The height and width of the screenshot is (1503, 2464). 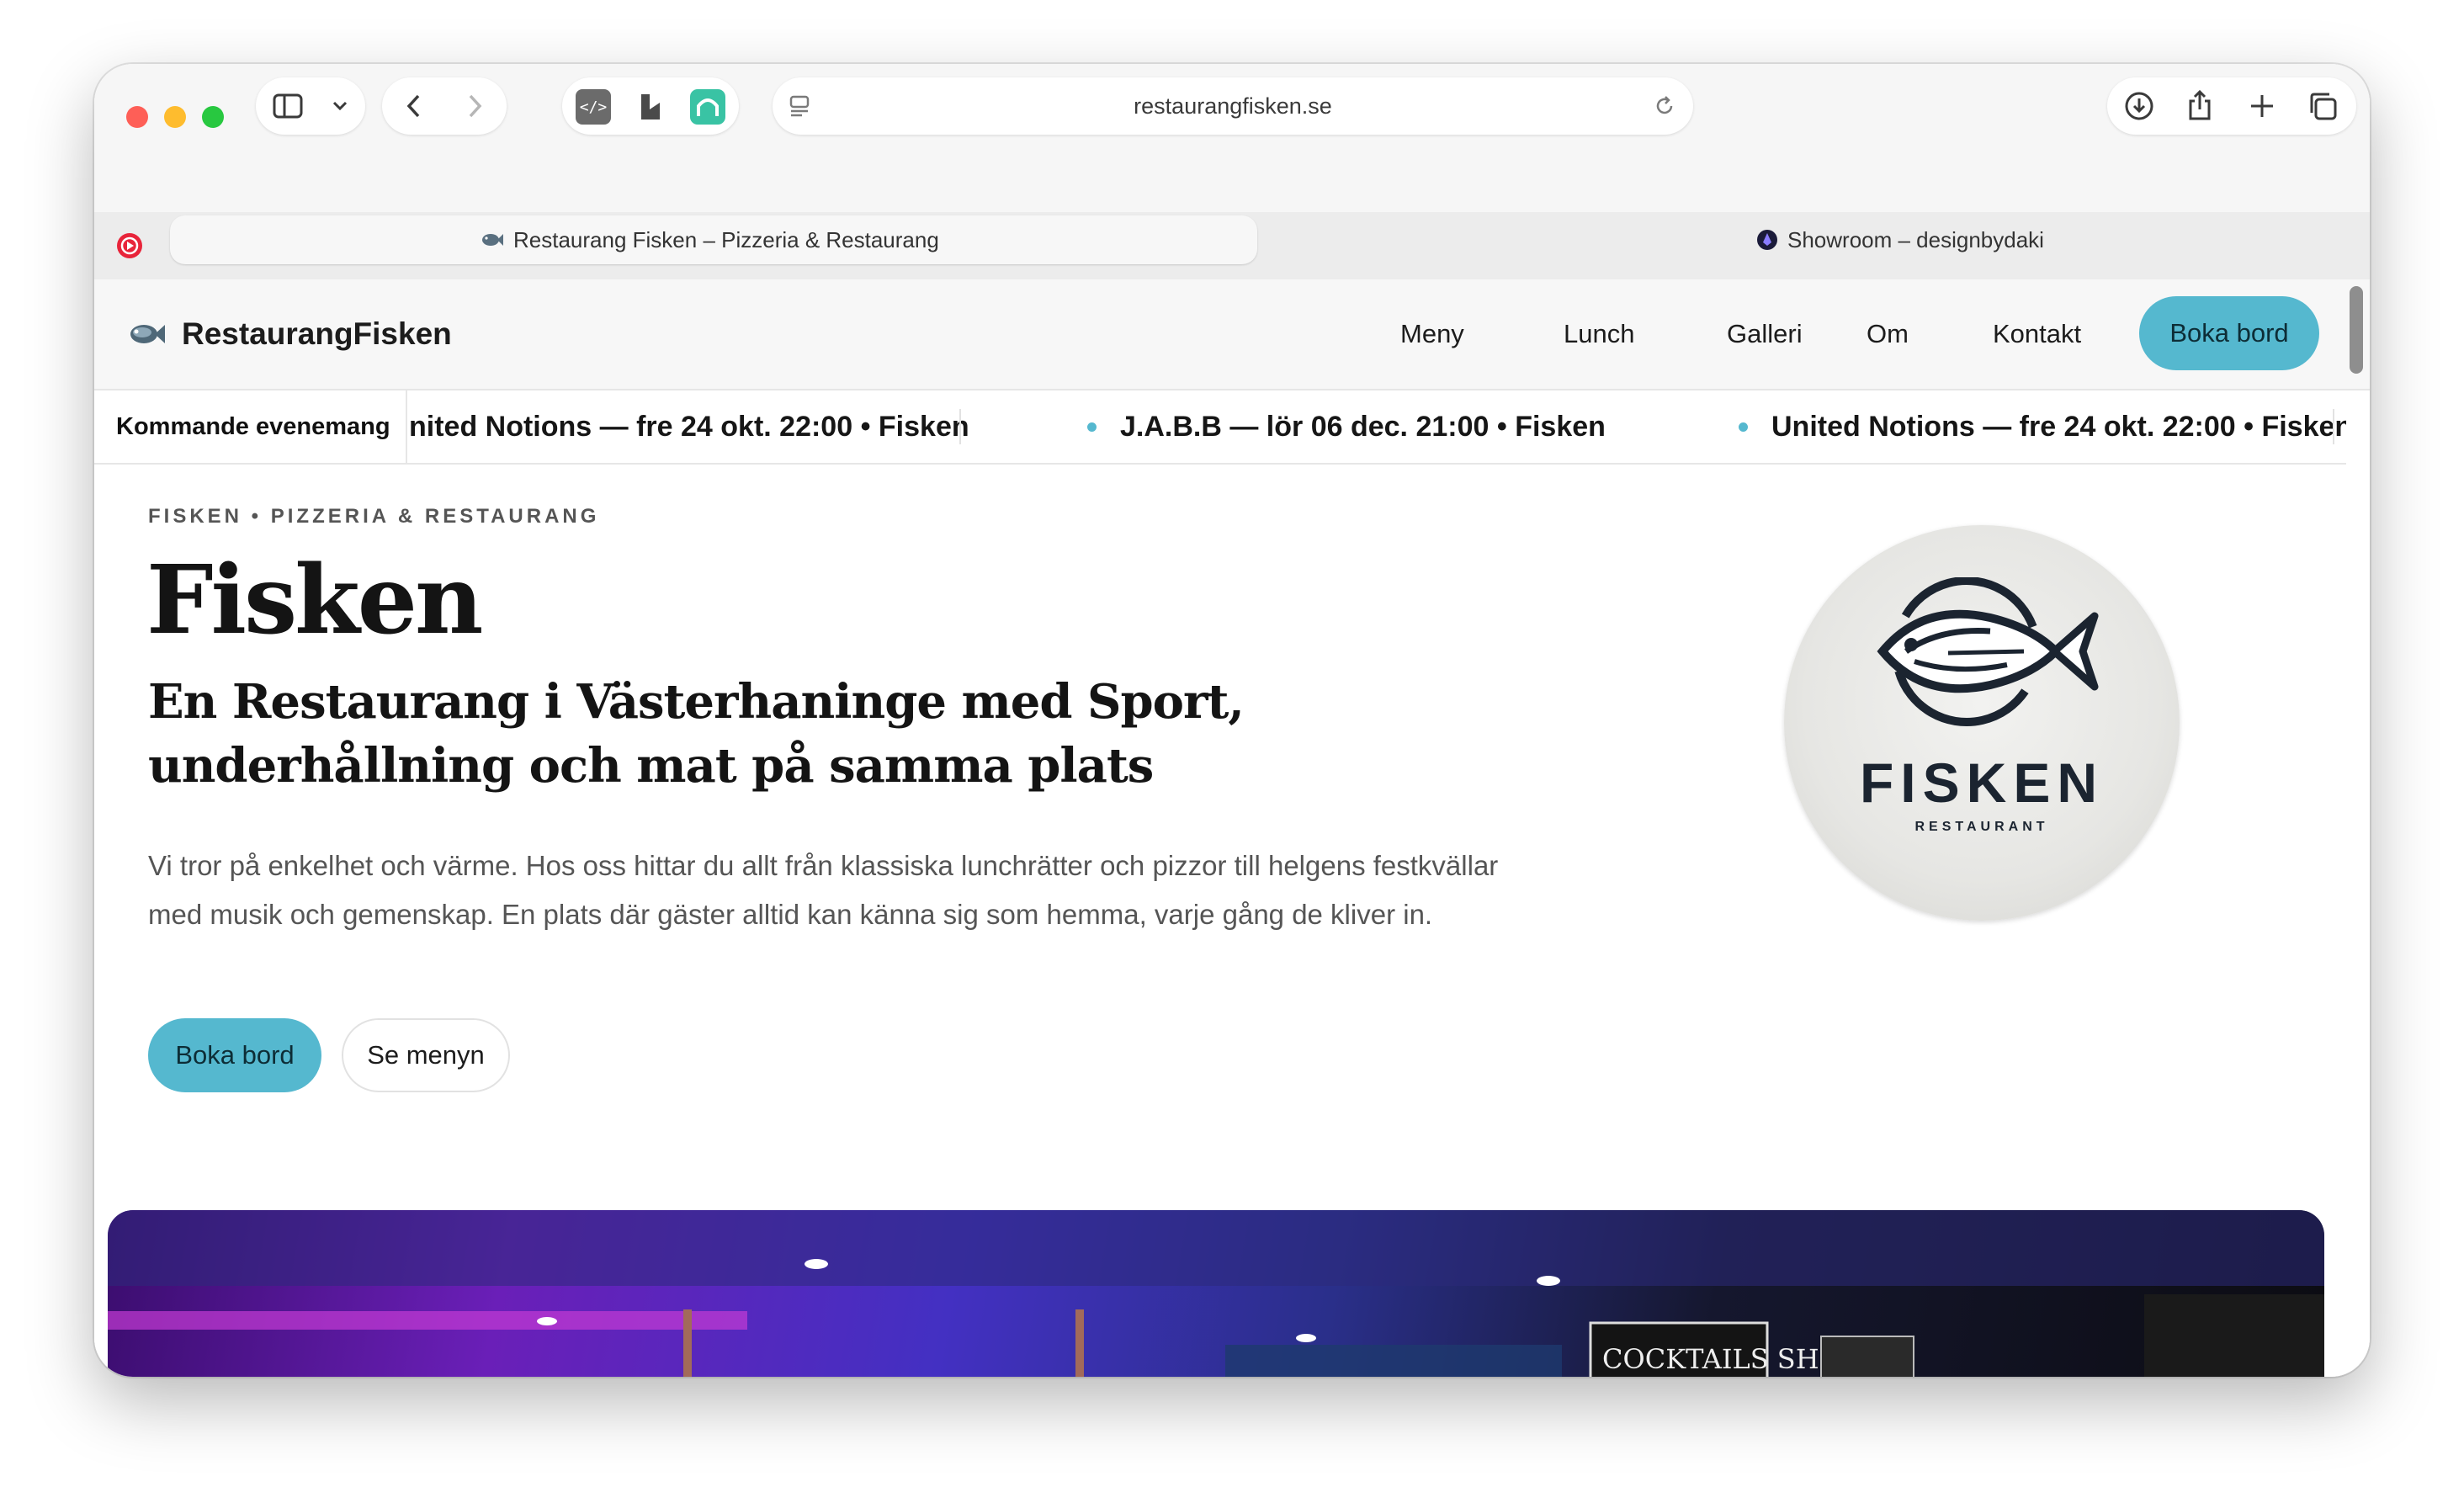 I want to click on page-scrollbar, so click(x=2356, y=330).